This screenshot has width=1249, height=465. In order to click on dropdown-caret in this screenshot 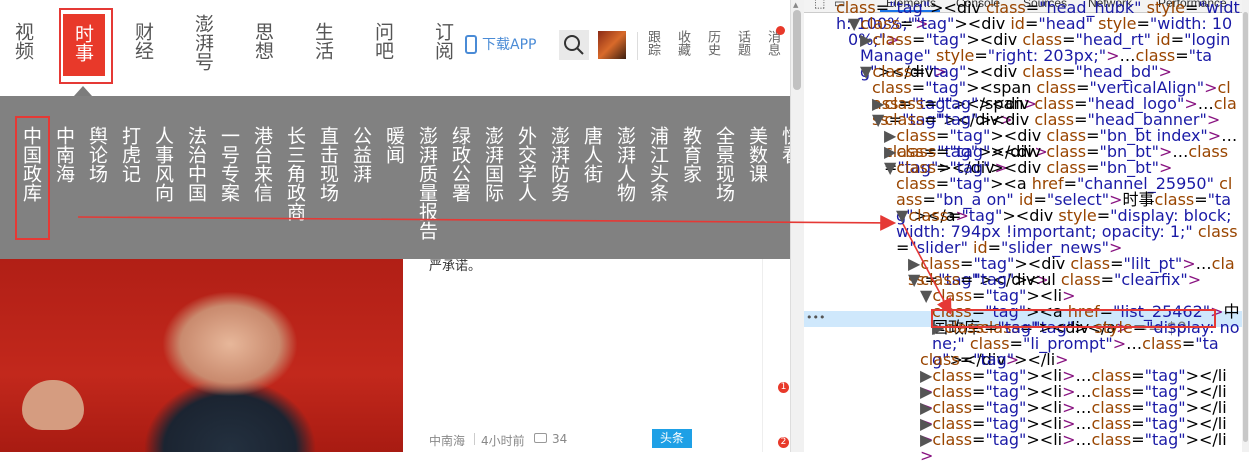, I will do `click(83, 91)`.